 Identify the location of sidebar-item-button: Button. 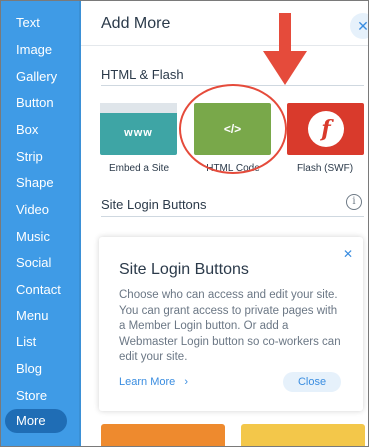
(35, 103).